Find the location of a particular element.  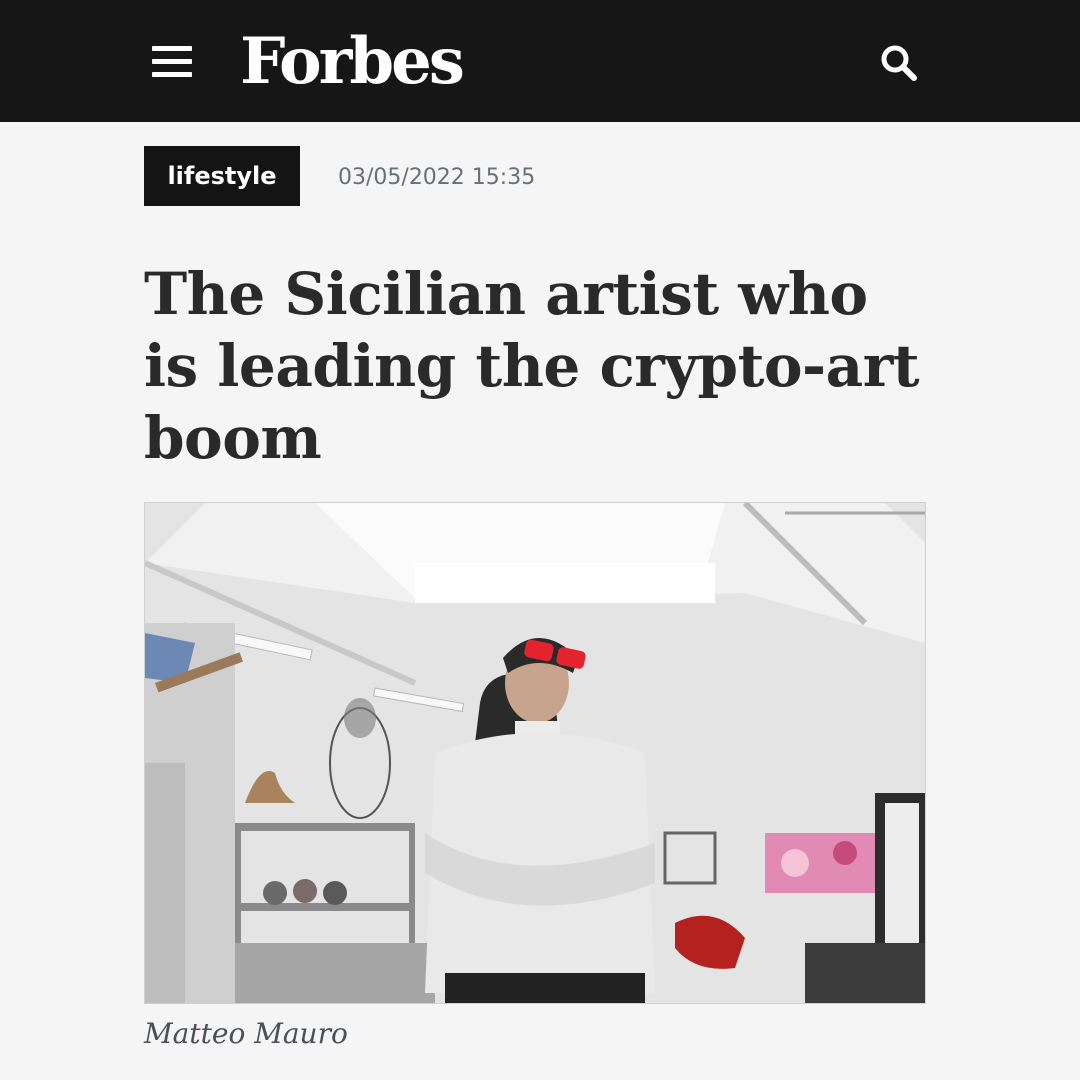

image-caption: Matteo Mauro is located at coordinates (246, 1033).